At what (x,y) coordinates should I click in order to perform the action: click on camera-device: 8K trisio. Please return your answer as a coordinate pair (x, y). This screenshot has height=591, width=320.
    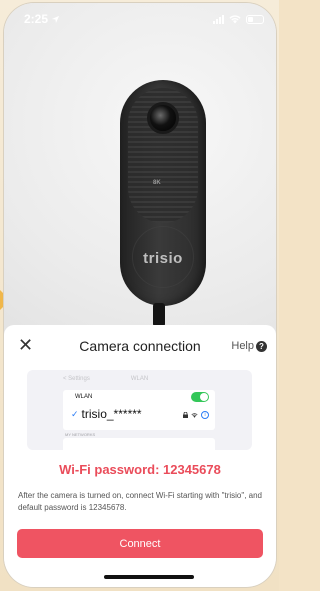
    Looking at the image, I should click on (163, 193).